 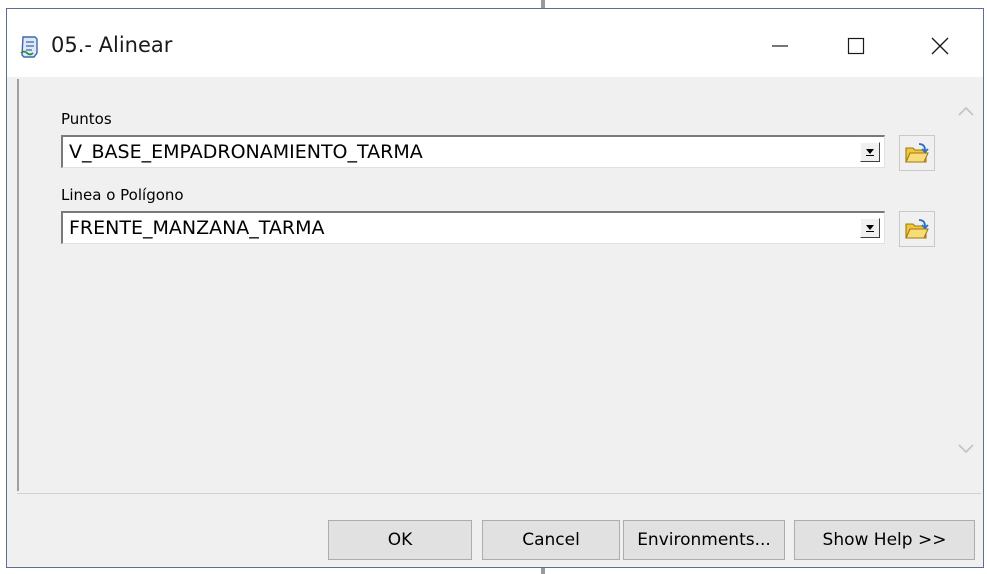 I want to click on script-tool-icon, so click(x=30, y=47).